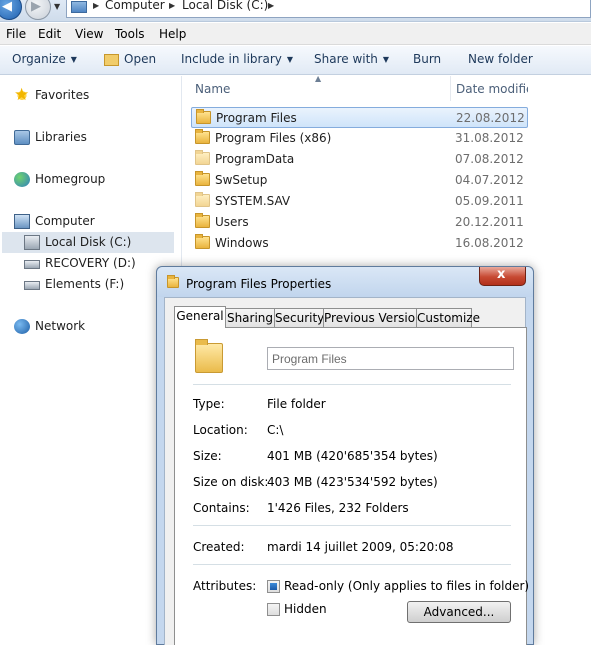 This screenshot has width=591, height=645. What do you see at coordinates (57, 6) in the screenshot?
I see `recent-pages-dropdown-icon: ▼` at bounding box center [57, 6].